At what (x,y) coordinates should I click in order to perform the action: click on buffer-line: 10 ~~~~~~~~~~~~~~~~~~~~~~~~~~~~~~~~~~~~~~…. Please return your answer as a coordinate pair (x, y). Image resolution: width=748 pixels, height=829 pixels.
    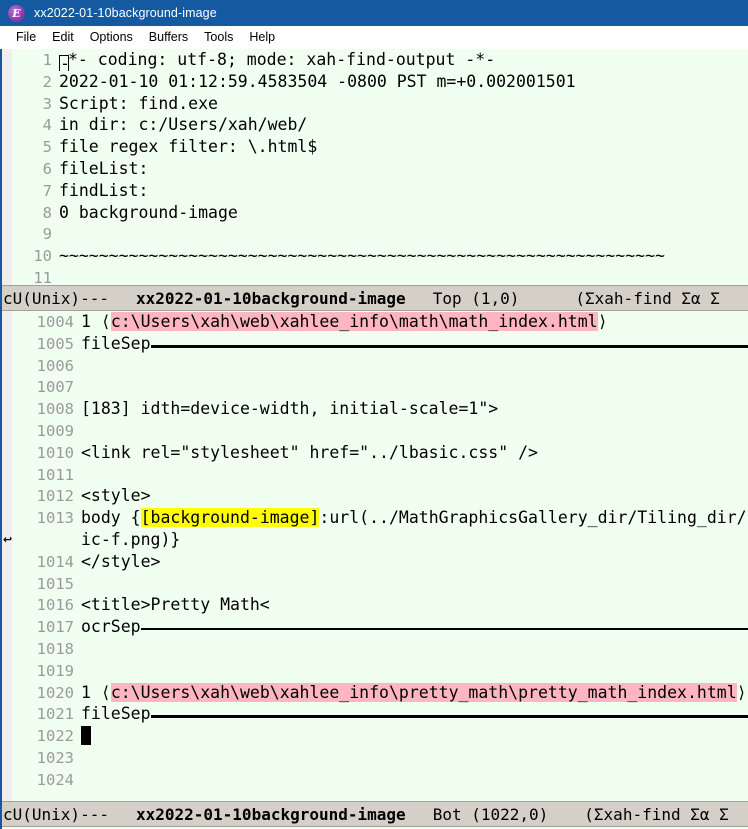
    Looking at the image, I should click on (375, 256).